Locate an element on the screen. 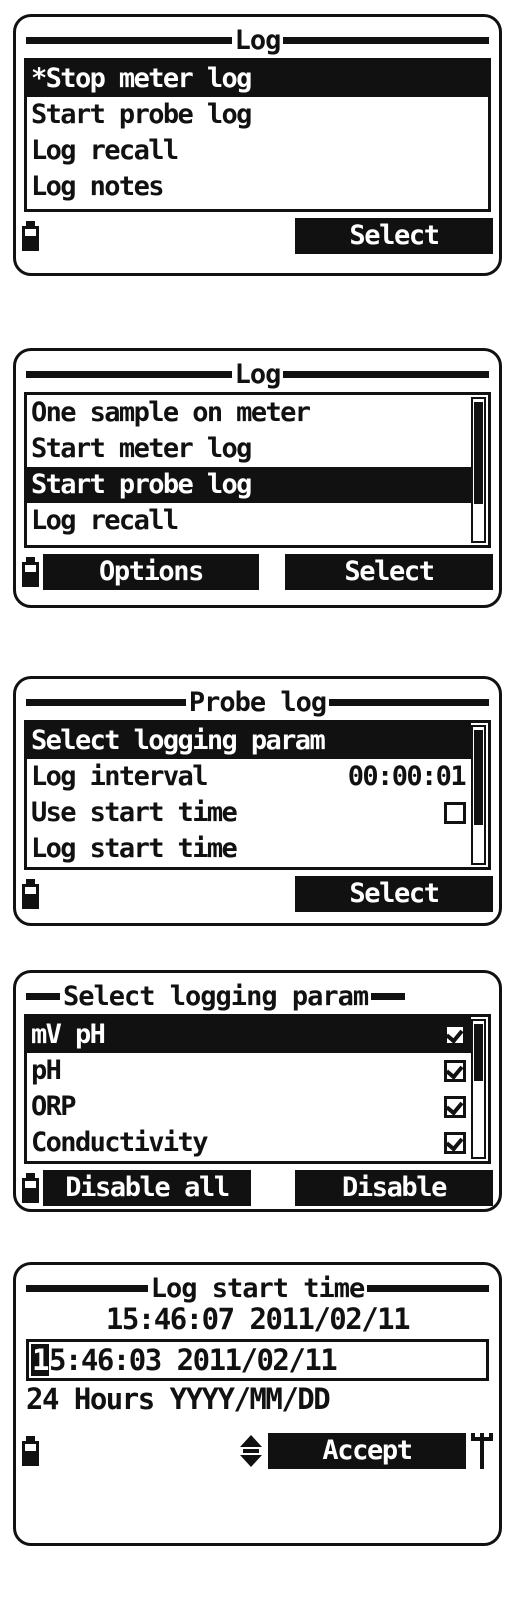 This screenshot has width=515, height=1603. list-item: ORP is located at coordinates (249, 1107).